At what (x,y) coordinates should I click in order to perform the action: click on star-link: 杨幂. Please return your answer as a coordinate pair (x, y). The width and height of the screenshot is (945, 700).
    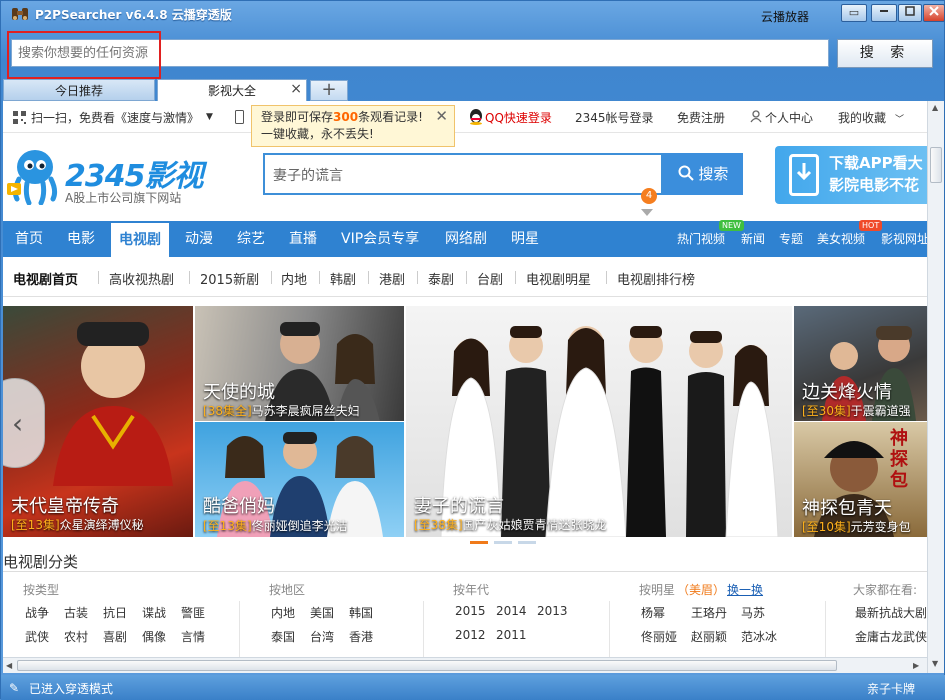
    Looking at the image, I should click on (653, 612).